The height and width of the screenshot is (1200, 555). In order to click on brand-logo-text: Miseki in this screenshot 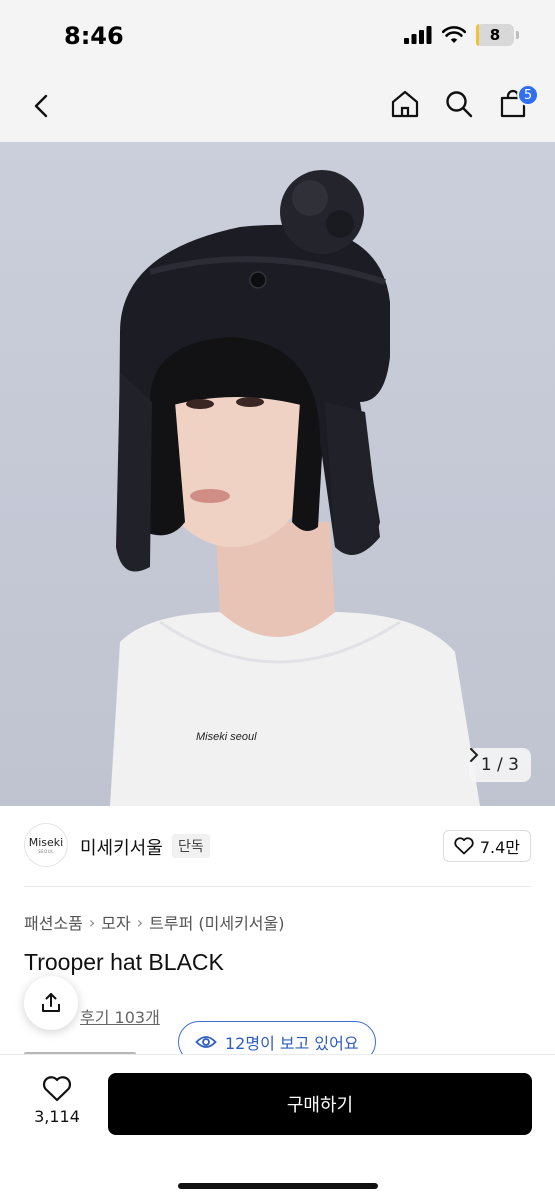, I will do `click(46, 842)`.